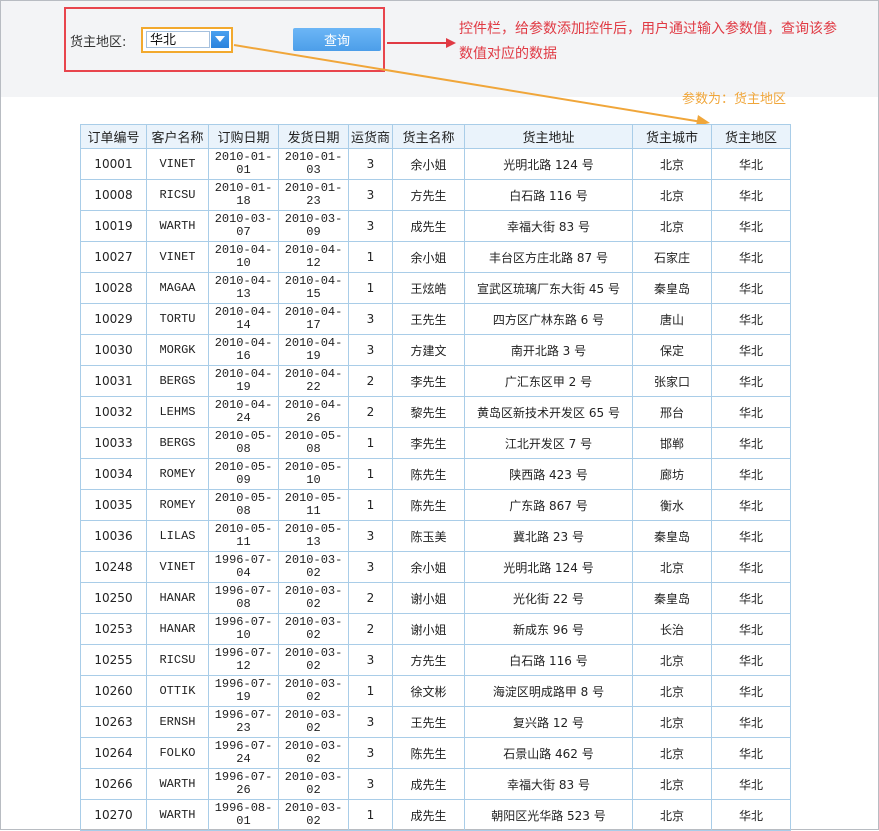 This screenshot has height=831, width=879. Describe the element at coordinates (313, 381) in the screenshot. I see `table-cell: 2010-04- 22` at that location.